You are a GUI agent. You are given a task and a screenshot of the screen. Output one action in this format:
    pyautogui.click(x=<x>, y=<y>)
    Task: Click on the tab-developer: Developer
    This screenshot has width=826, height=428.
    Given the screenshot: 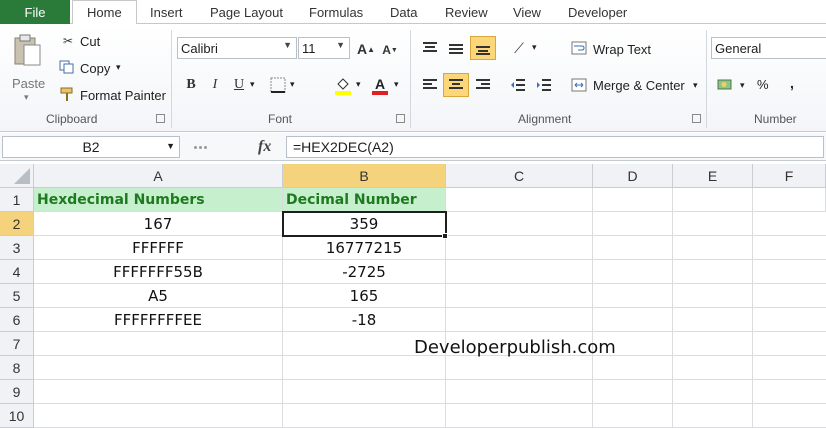 What is the action you would take?
    pyautogui.click(x=597, y=12)
    